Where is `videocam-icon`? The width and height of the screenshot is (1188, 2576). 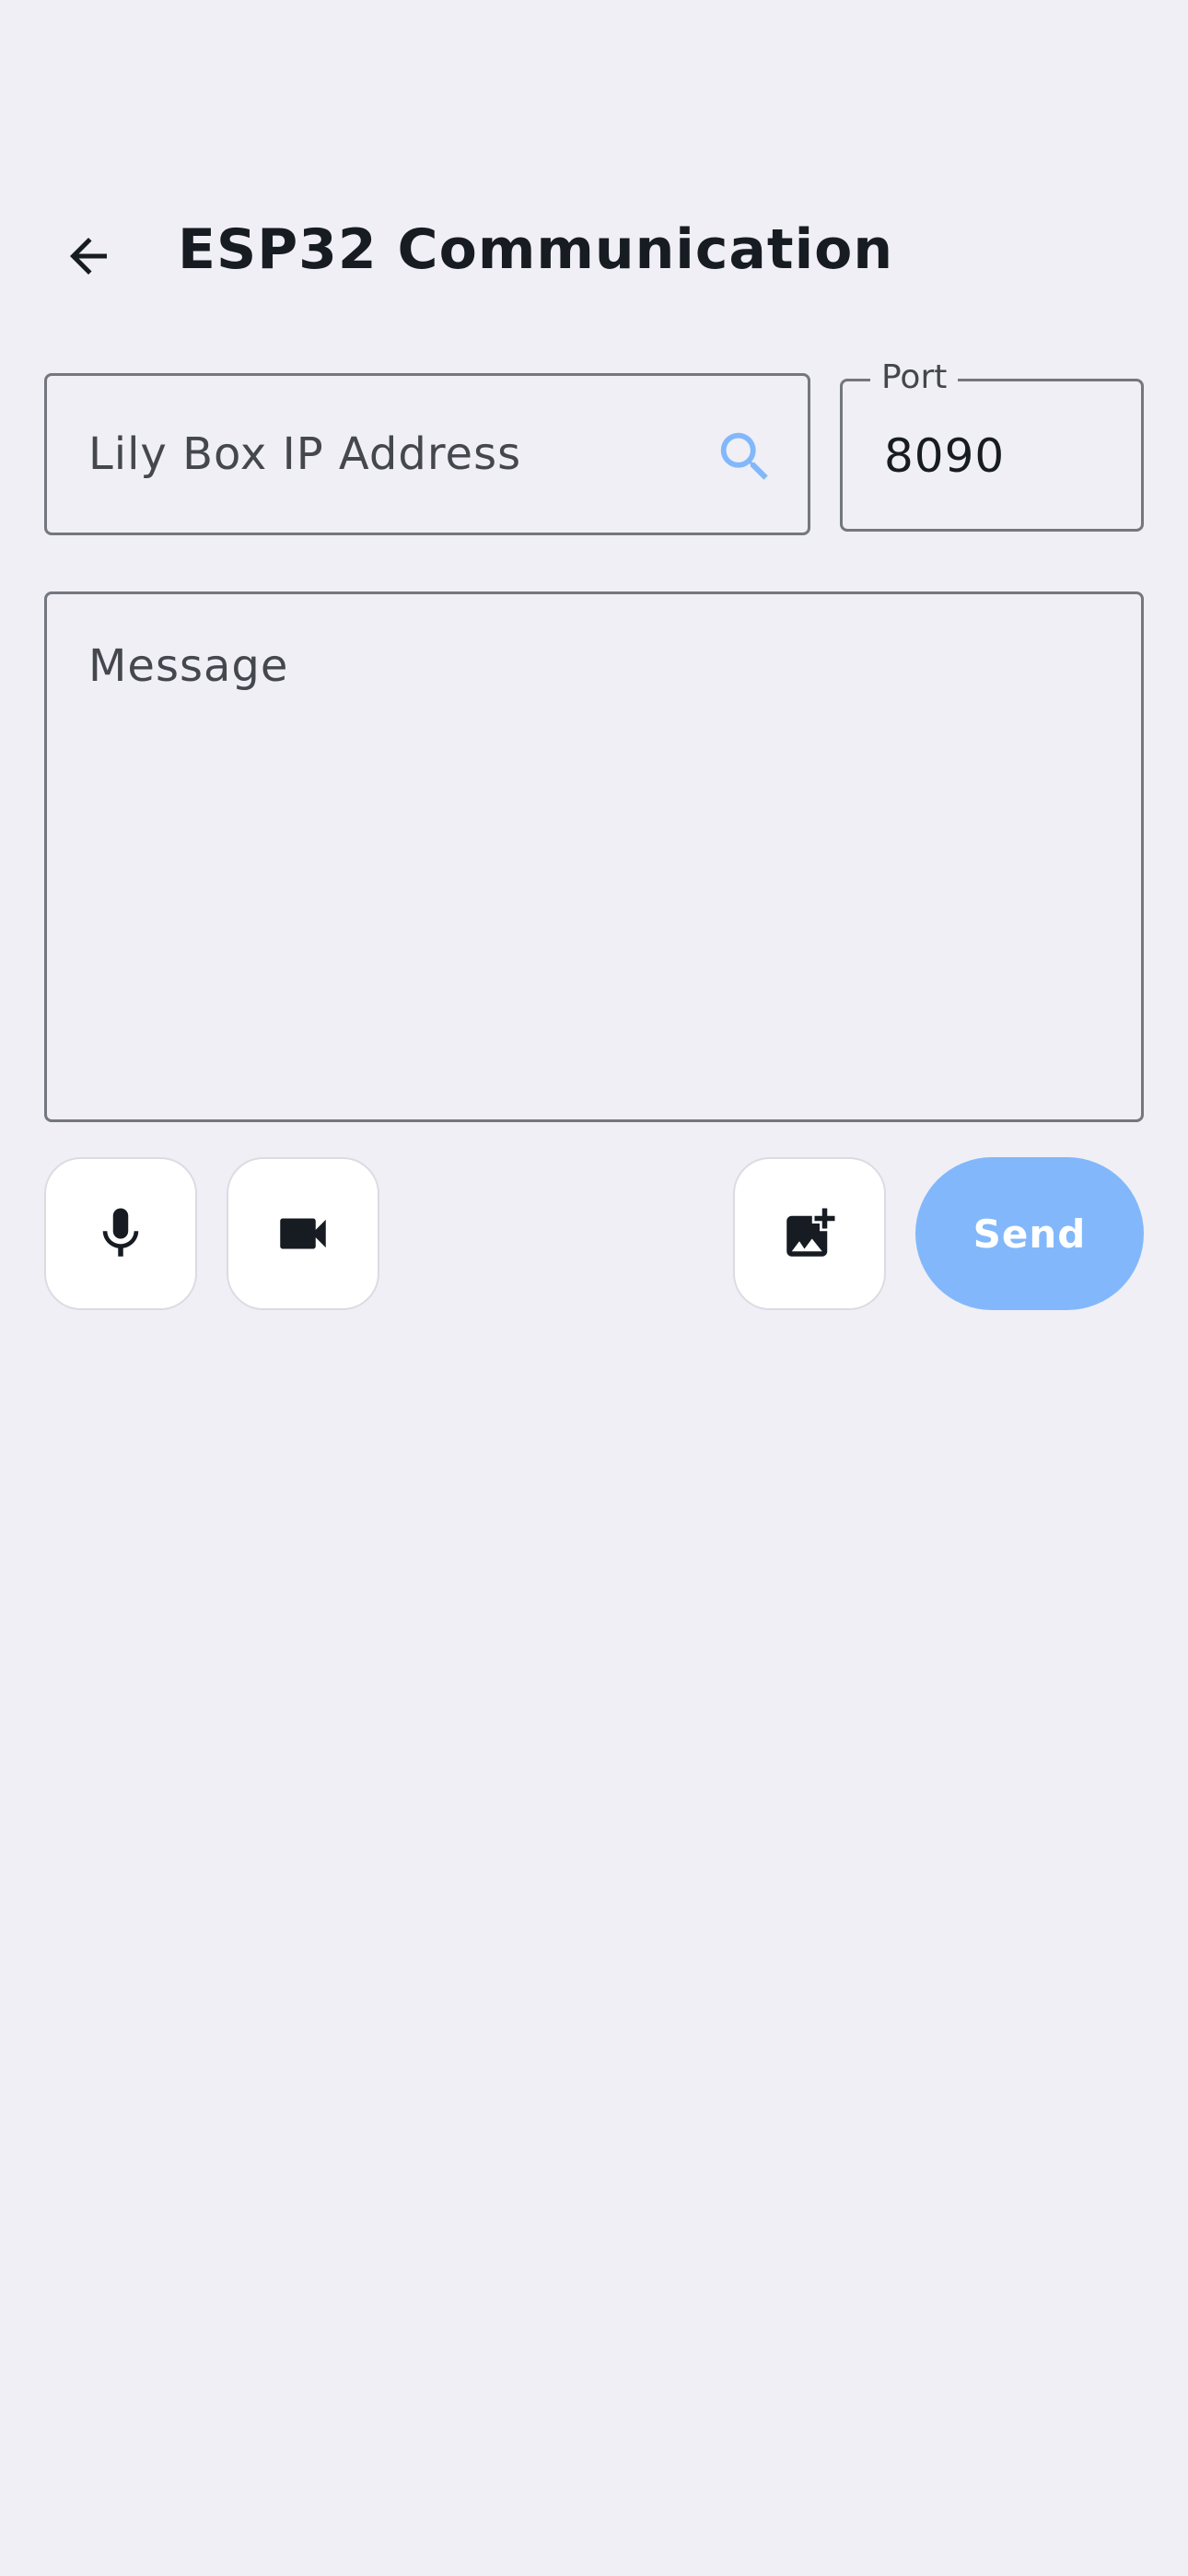 videocam-icon is located at coordinates (303, 1233).